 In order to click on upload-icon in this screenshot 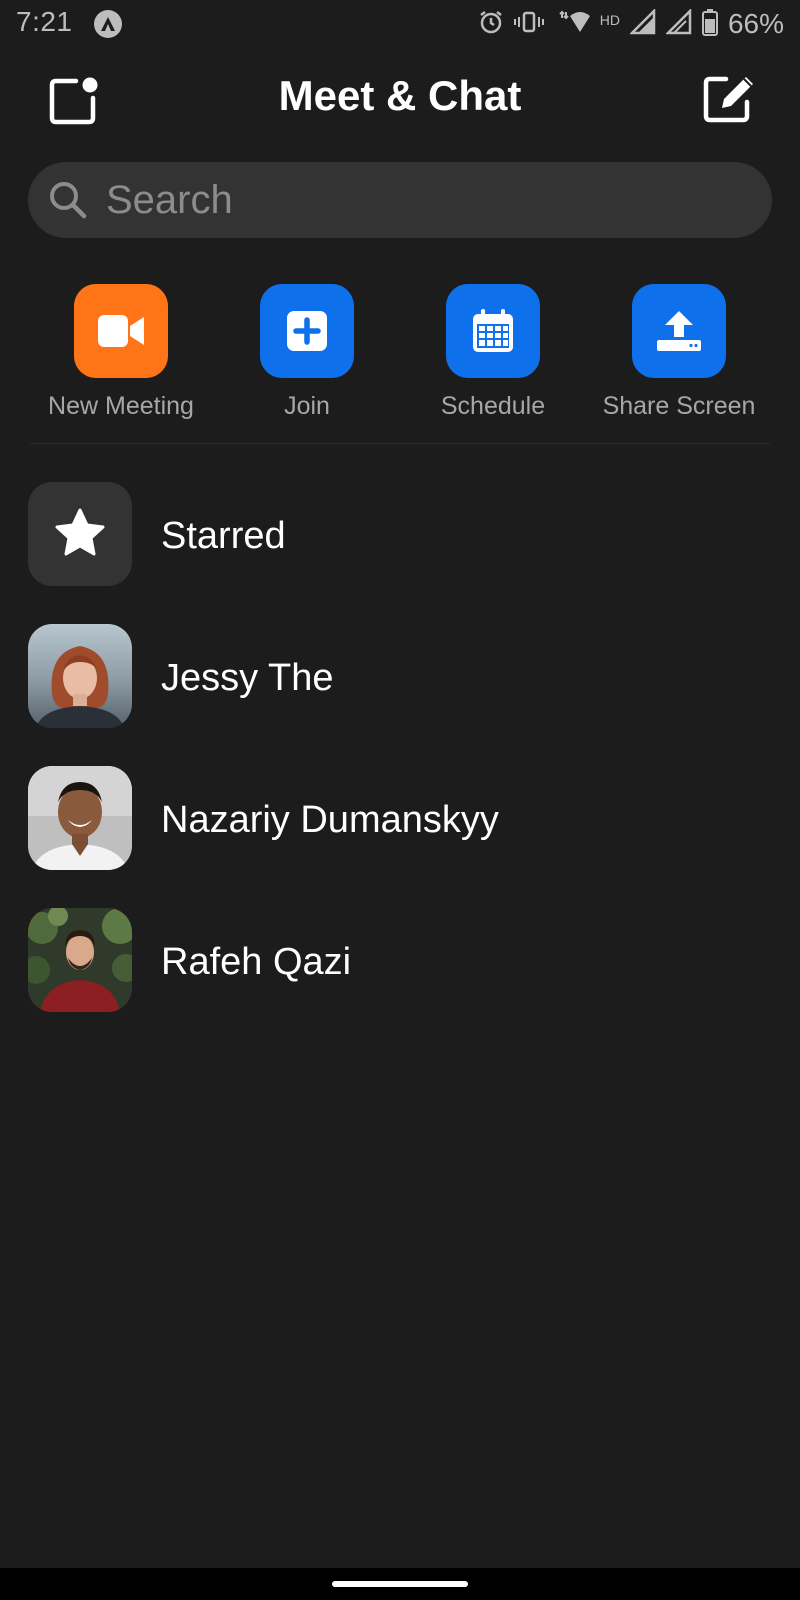, I will do `click(679, 331)`.